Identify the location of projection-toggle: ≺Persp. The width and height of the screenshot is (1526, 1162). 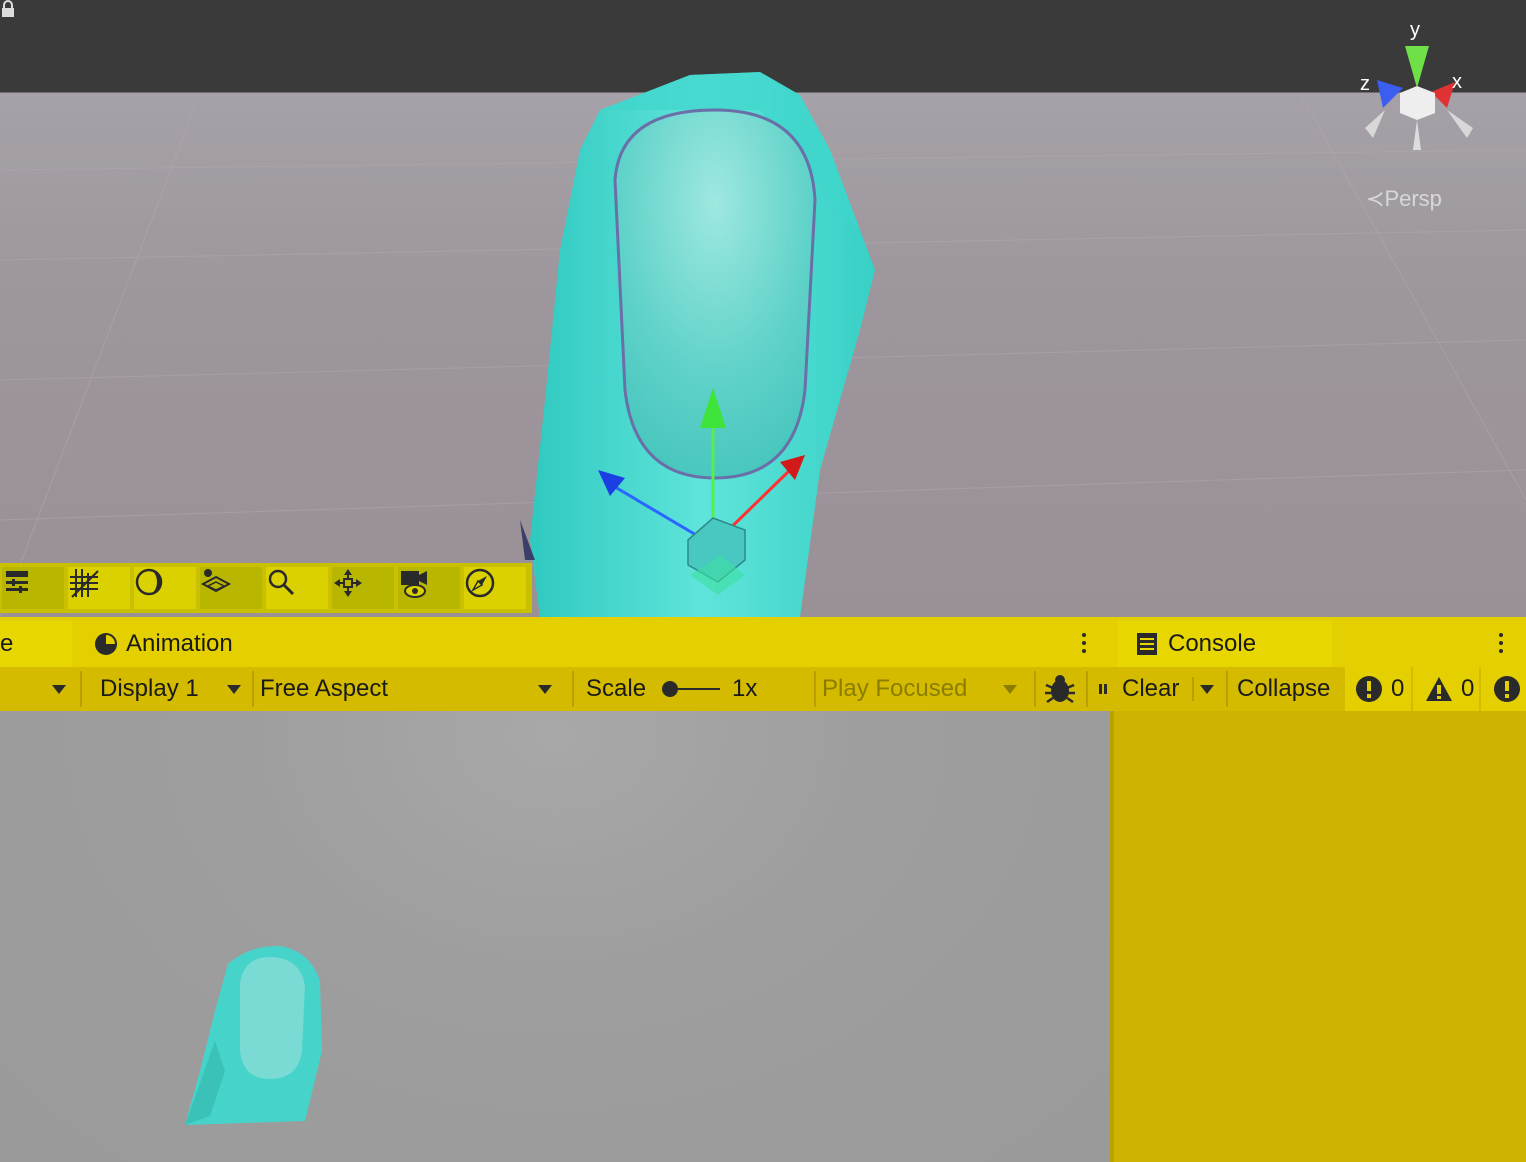
(1404, 199).